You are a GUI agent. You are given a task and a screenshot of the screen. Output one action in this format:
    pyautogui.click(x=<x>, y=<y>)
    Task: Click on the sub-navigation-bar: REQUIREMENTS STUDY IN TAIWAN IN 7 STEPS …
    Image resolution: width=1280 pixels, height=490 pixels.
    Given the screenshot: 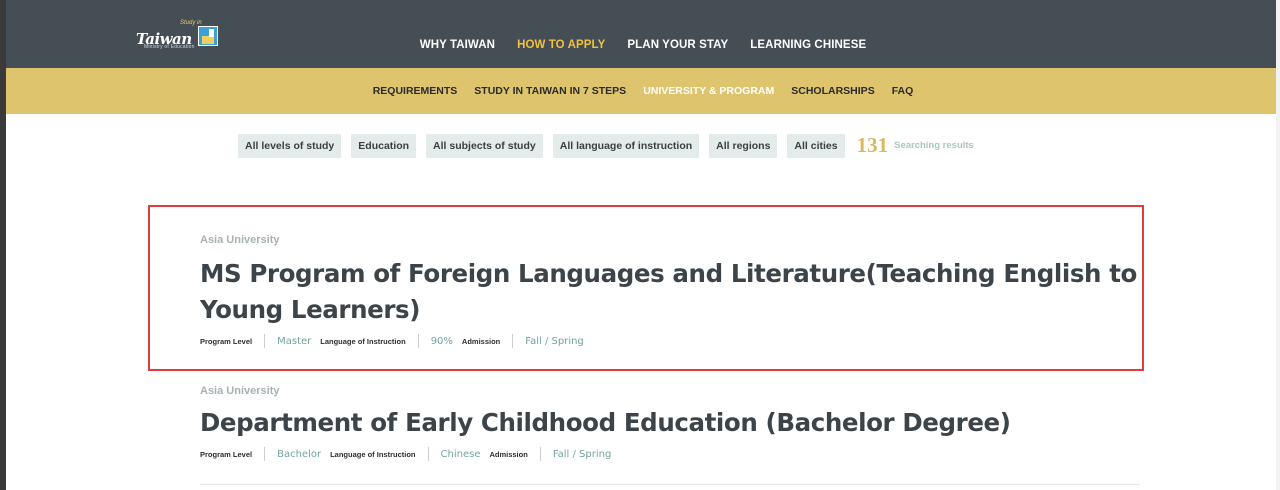 What is the action you would take?
    pyautogui.click(x=641, y=91)
    